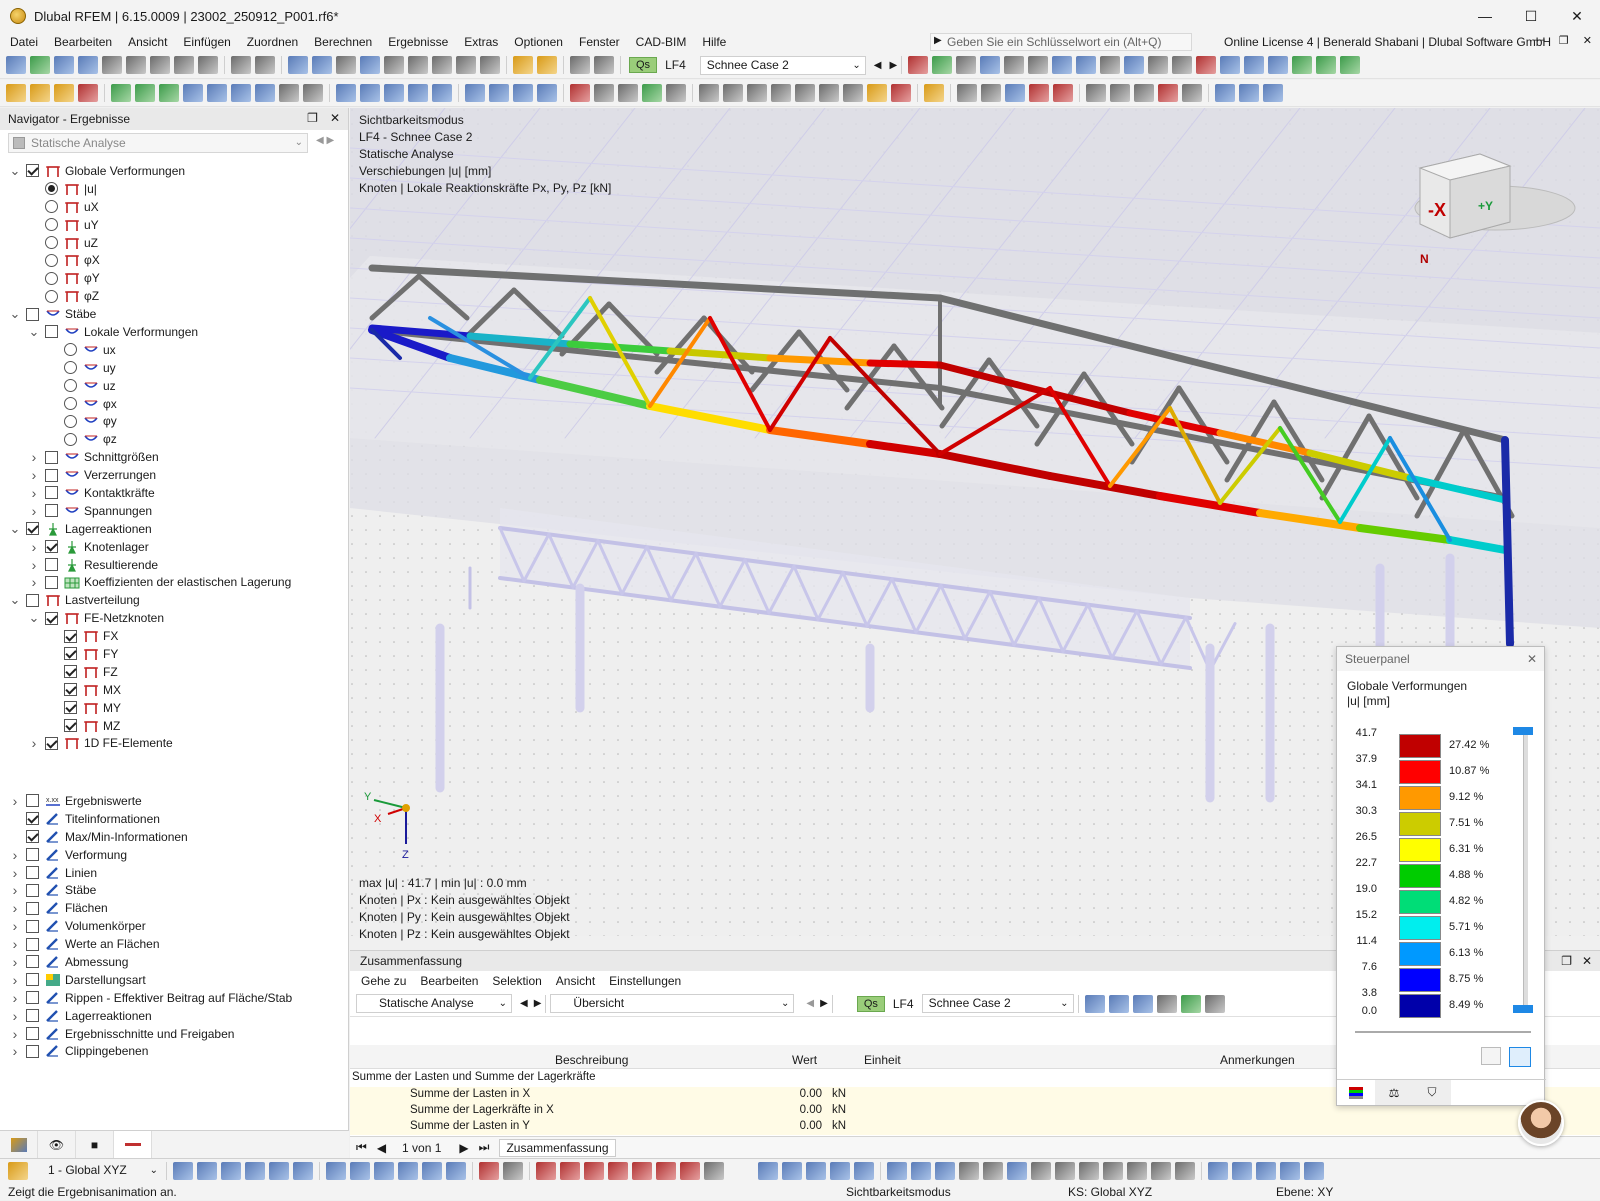 The width and height of the screenshot is (1600, 1201). Describe the element at coordinates (255, 1171) in the screenshot. I see `st-tool-4-icon` at that location.